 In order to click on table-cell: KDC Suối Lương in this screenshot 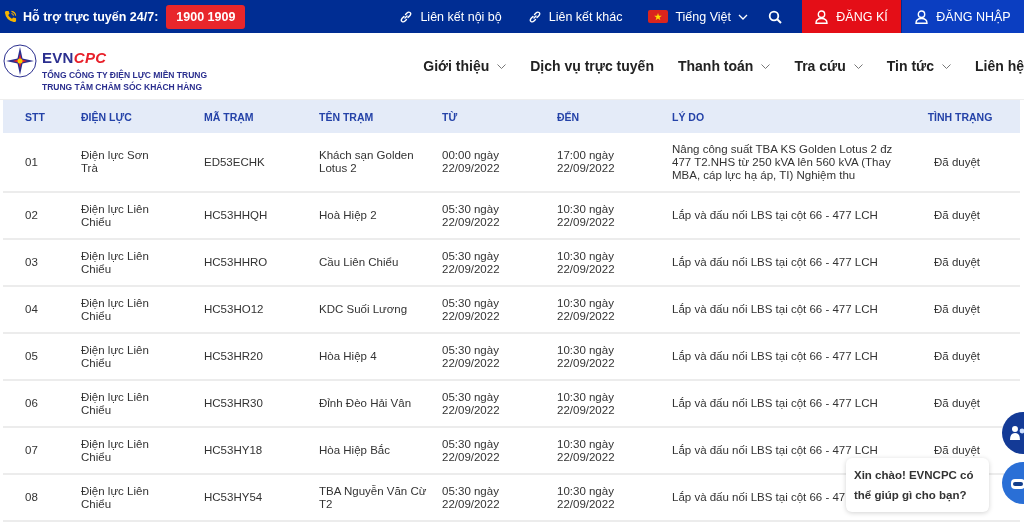, I will do `click(363, 309)`.